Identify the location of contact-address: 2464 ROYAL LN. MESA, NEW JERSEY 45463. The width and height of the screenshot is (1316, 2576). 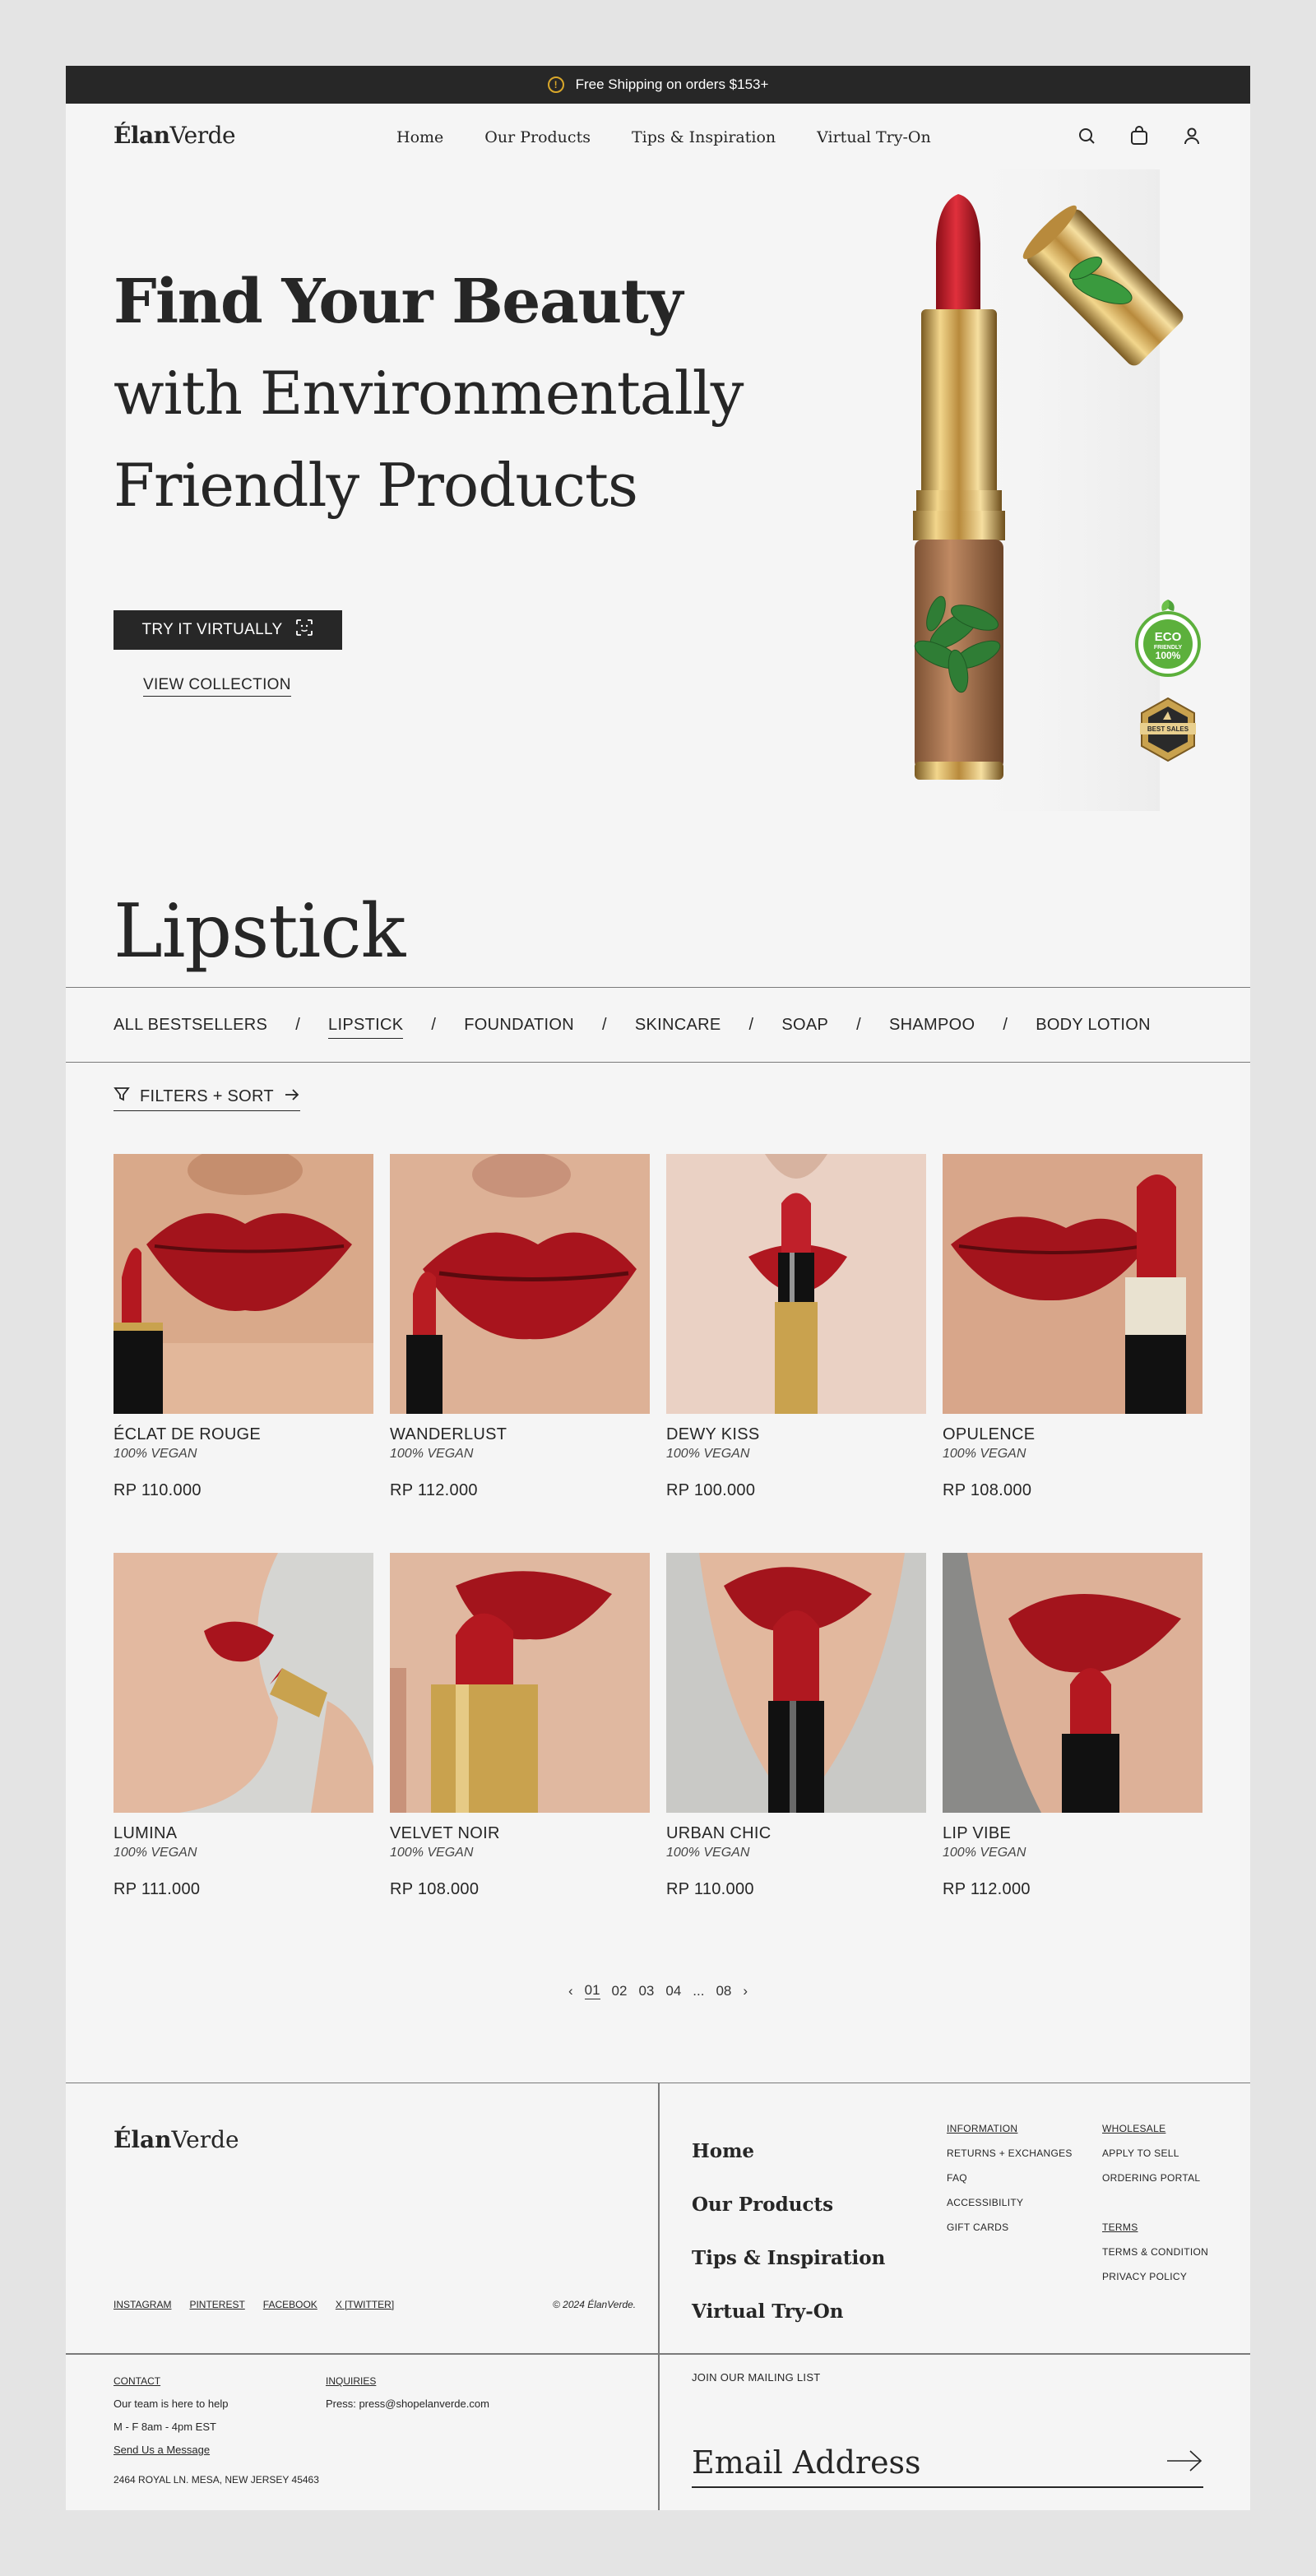
(216, 2480).